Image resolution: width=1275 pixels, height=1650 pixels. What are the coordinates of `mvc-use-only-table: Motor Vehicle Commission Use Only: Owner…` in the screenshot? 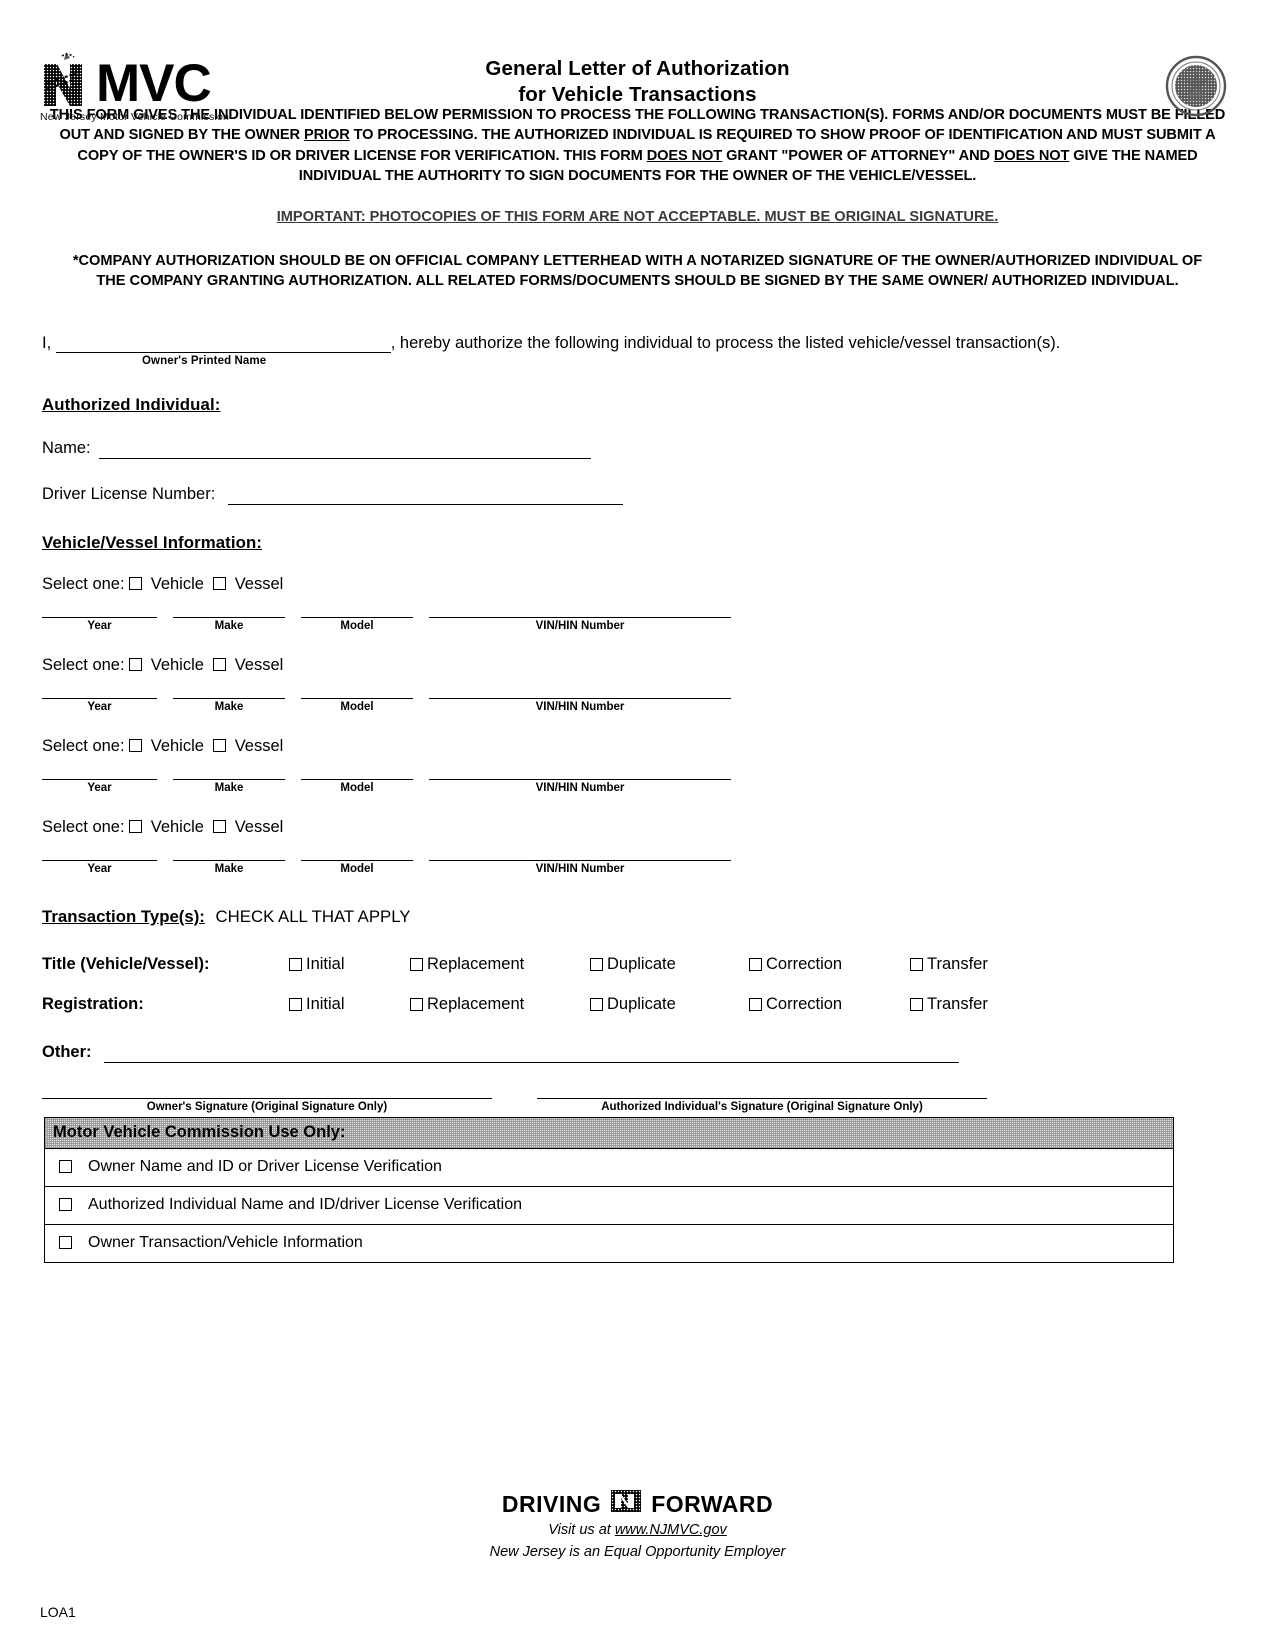 It's located at (609, 1189).